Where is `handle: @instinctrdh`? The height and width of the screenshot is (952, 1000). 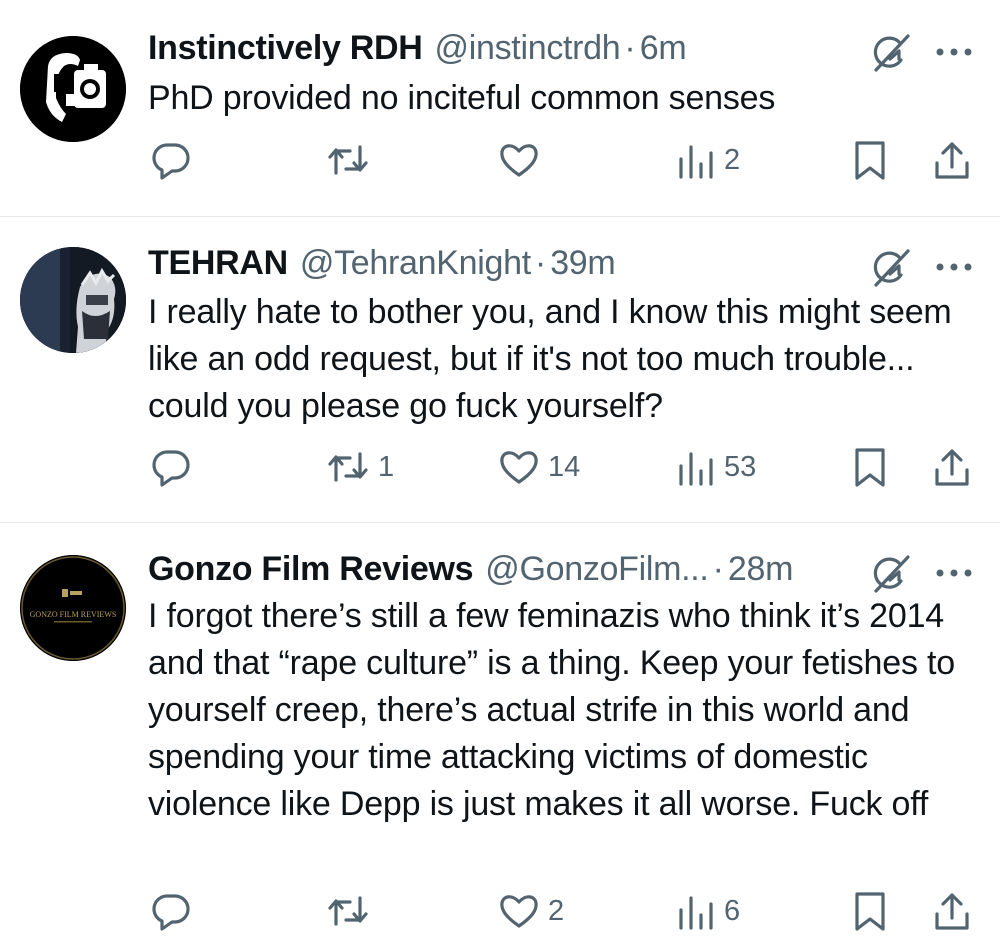
handle: @instinctrdh is located at coordinates (528, 48).